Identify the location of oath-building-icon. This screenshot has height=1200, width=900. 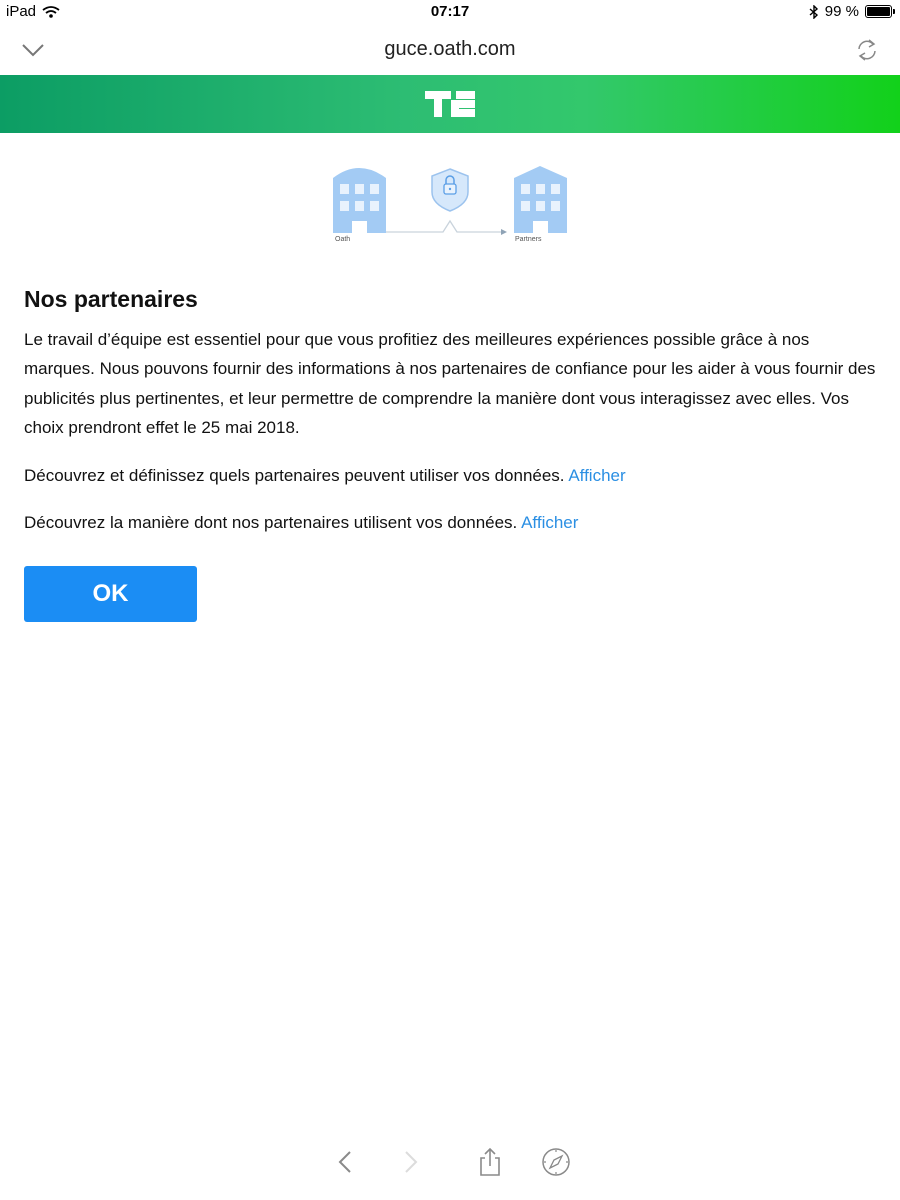
(359, 200).